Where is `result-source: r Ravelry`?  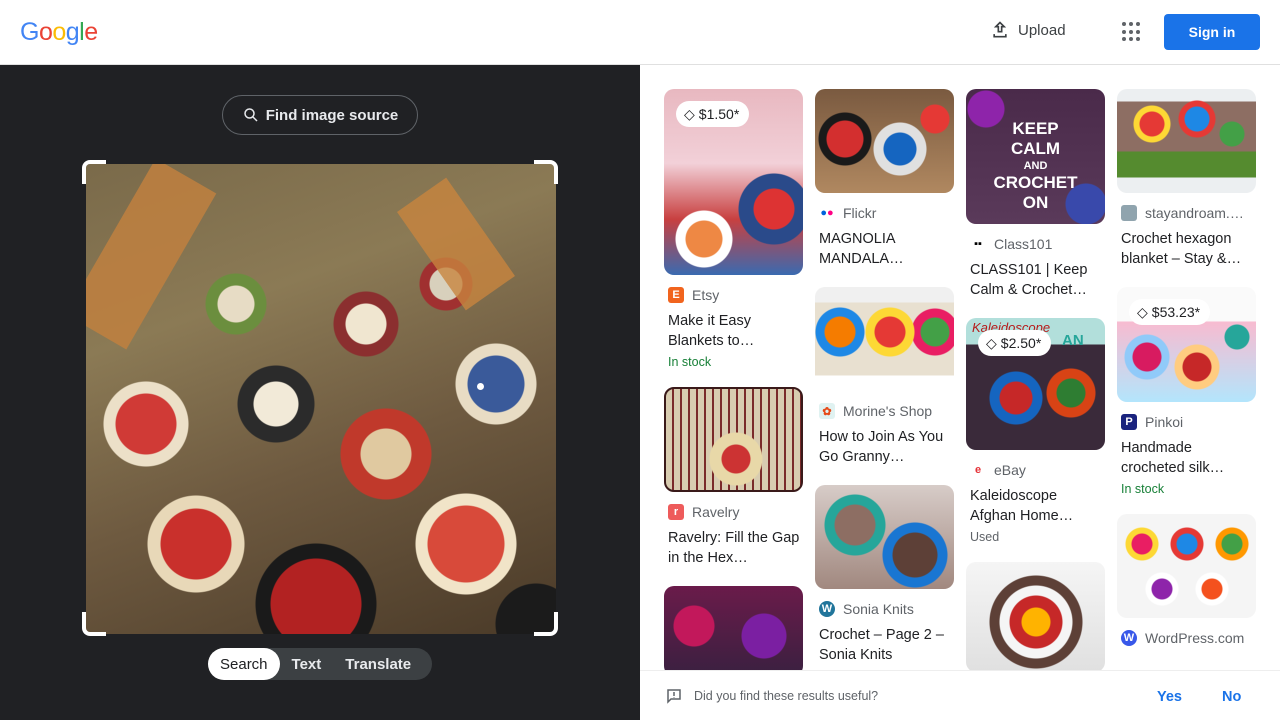 result-source: r Ravelry is located at coordinates (733, 512).